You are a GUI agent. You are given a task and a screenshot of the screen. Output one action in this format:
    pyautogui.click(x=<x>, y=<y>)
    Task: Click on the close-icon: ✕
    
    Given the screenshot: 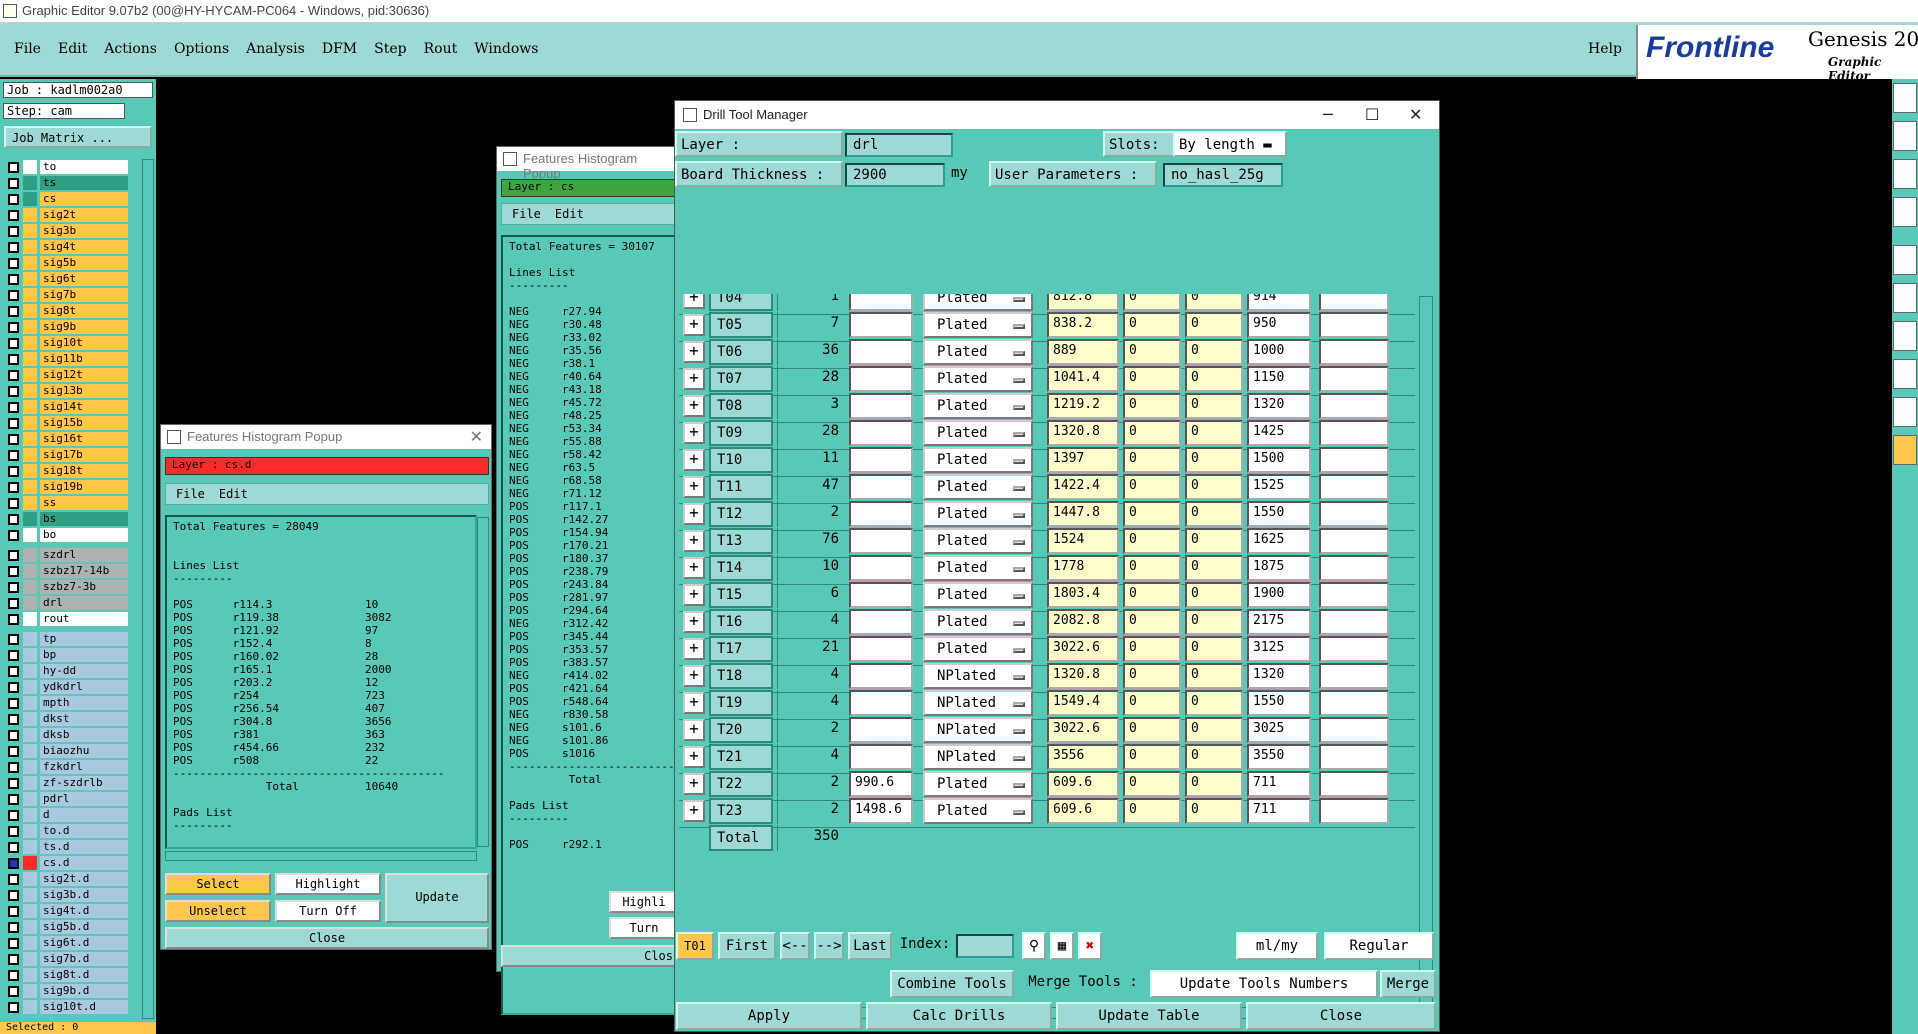 What is the action you would take?
    pyautogui.click(x=1415, y=114)
    